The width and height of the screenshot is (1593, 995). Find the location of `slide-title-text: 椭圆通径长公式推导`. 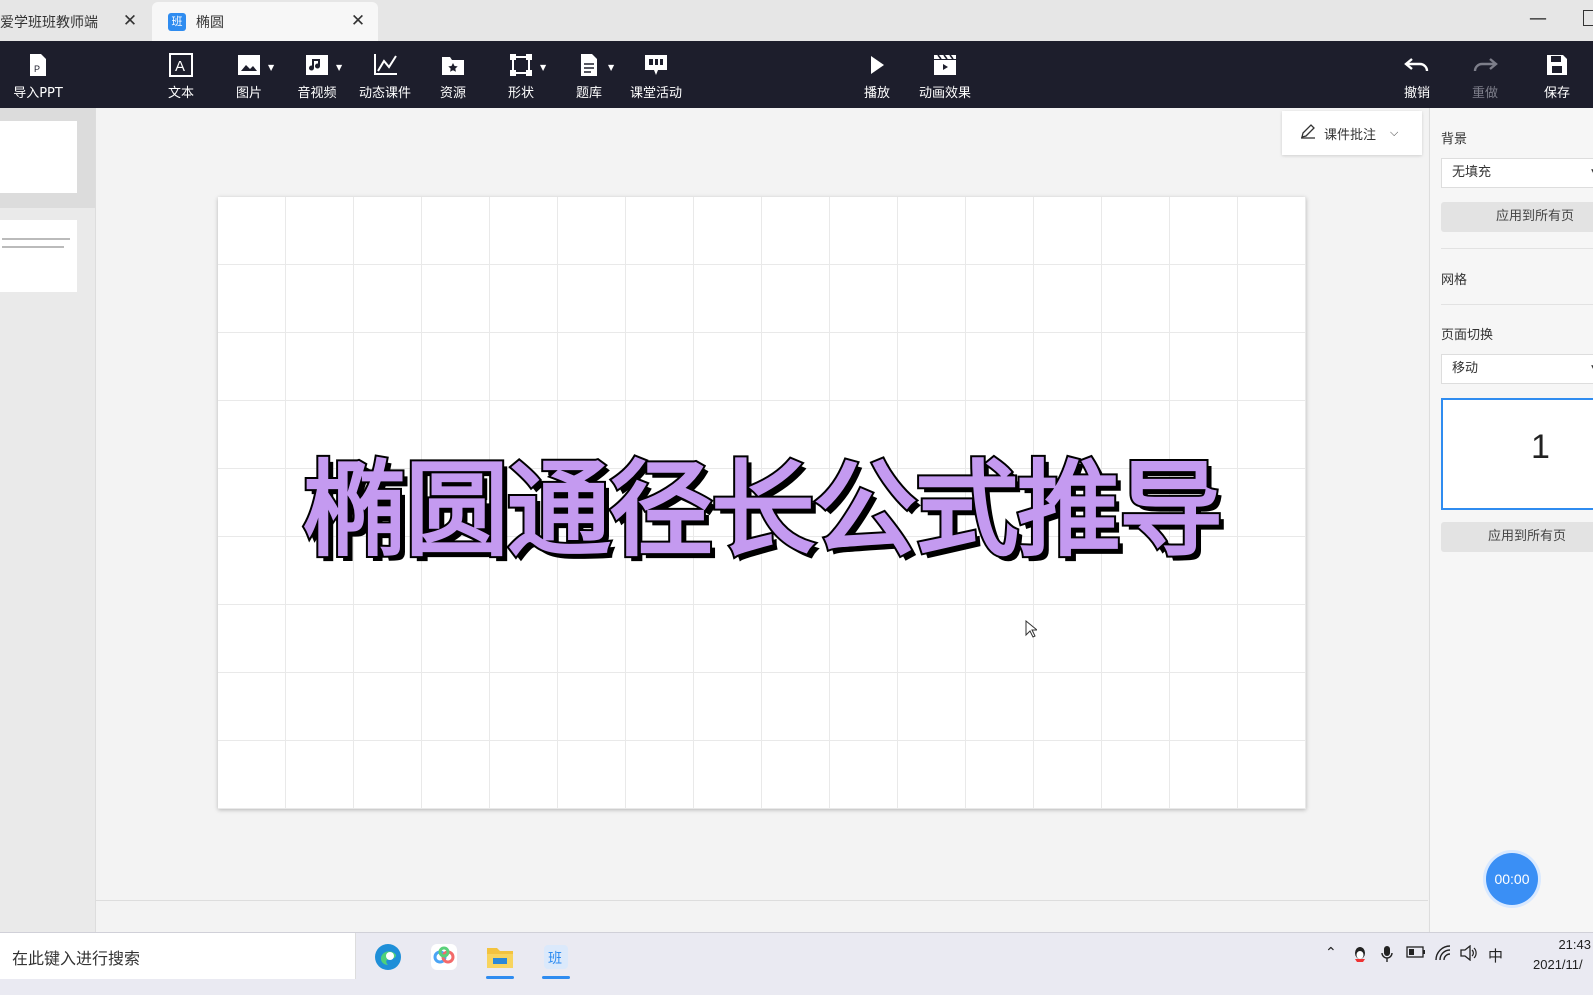

slide-title-text: 椭圆通径长公式推导 is located at coordinates (762, 500).